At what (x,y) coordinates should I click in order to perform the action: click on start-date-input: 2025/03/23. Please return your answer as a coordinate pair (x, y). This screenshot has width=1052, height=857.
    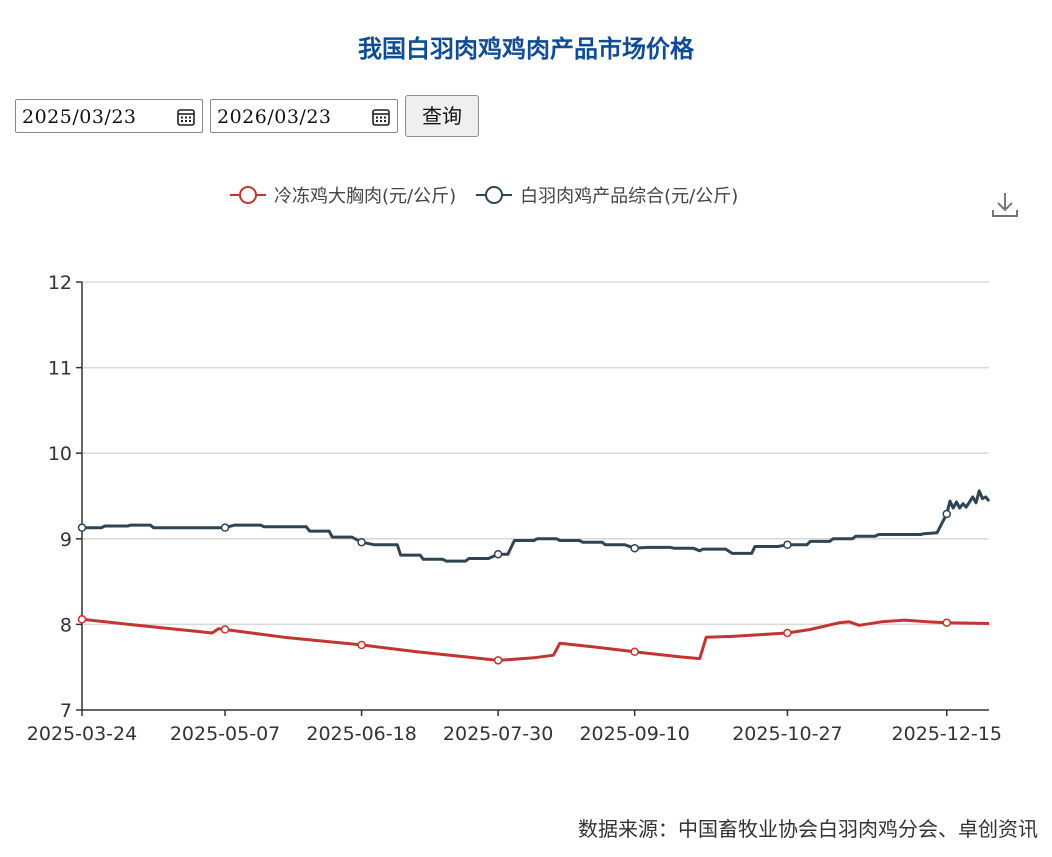
    Looking at the image, I should click on (109, 116).